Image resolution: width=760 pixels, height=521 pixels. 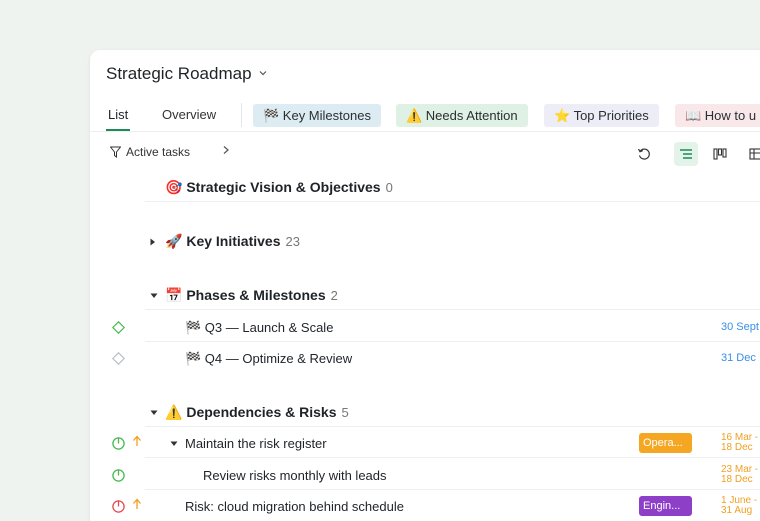 I want to click on due-date: 31 Dec, so click(x=738, y=358).